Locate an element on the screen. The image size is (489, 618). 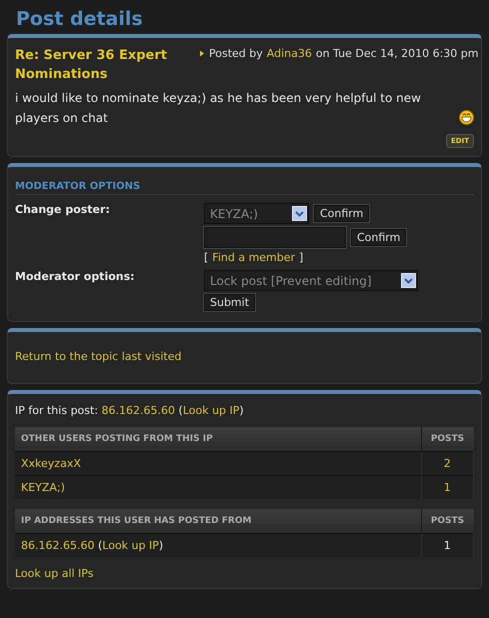
find-member-link: Find a member is located at coordinates (254, 257).